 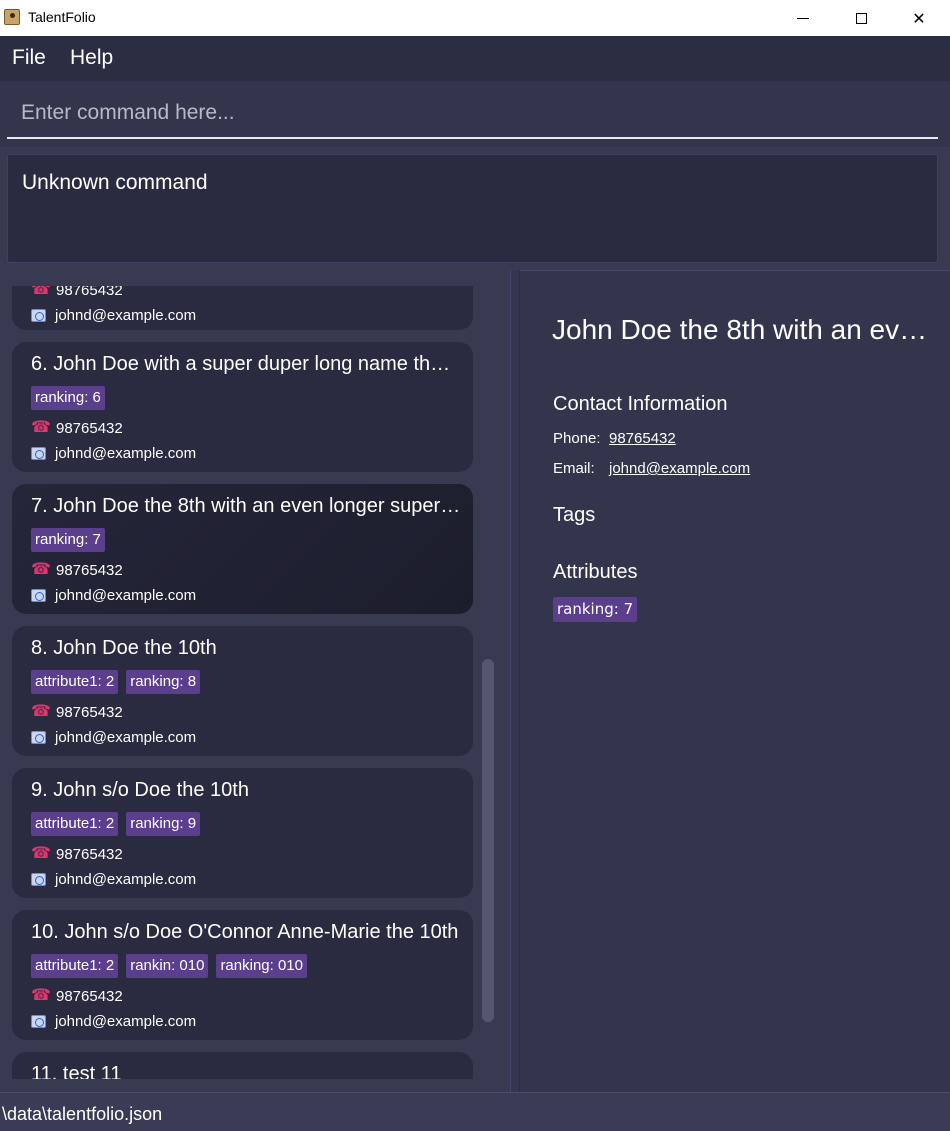 What do you see at coordinates (472, 114) in the screenshot?
I see `command-input` at bounding box center [472, 114].